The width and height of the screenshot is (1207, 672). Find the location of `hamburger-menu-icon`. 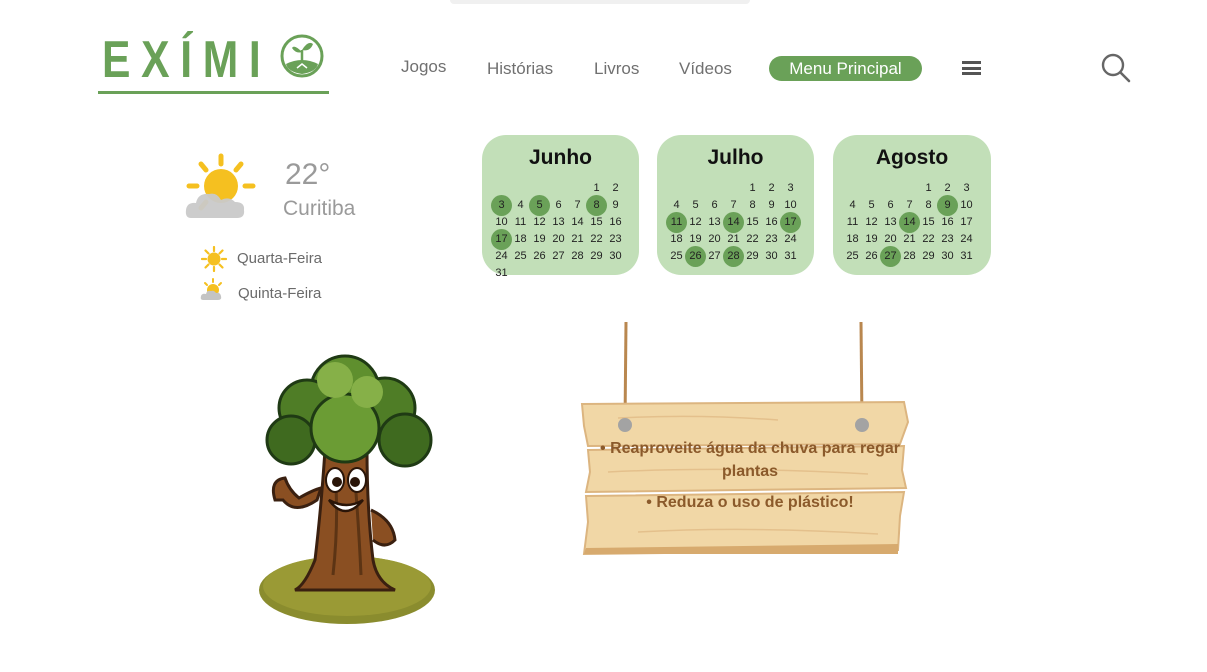

hamburger-menu-icon is located at coordinates (971, 68).